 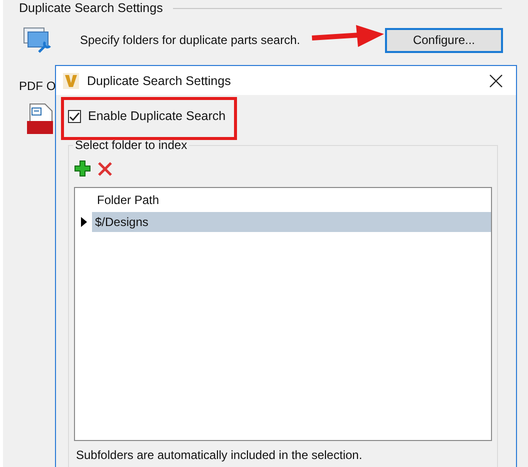 What do you see at coordinates (37, 86) in the screenshot?
I see `section-title: PDF O` at bounding box center [37, 86].